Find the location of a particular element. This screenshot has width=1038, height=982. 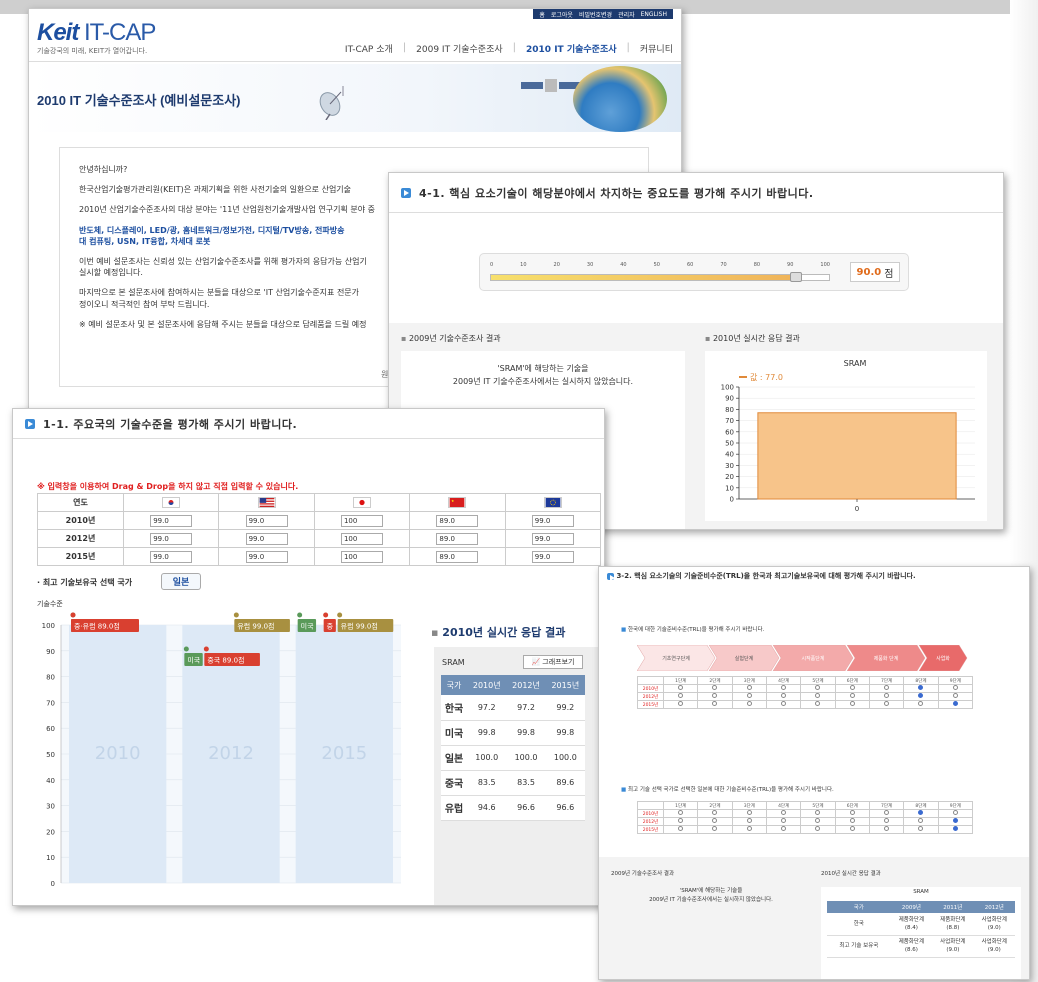

col-header-korea is located at coordinates (171, 502).